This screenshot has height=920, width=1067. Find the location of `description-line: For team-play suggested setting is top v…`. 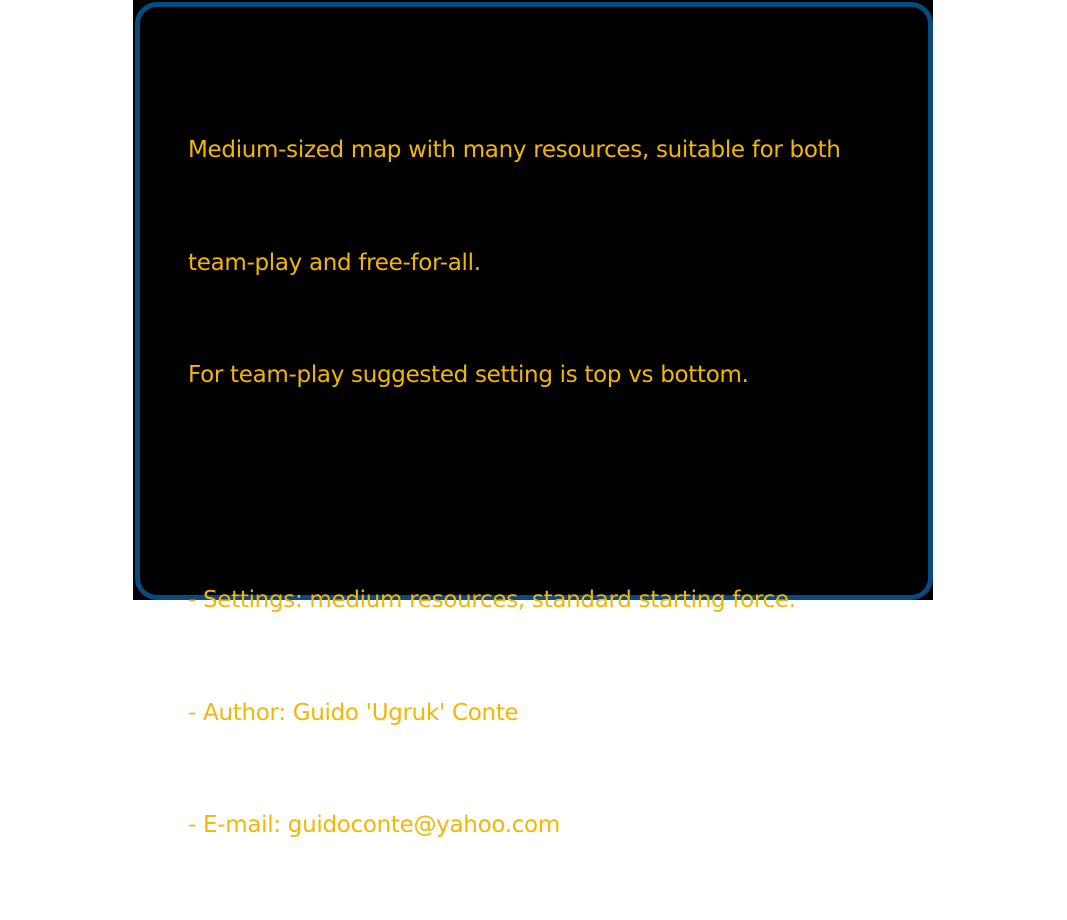

description-line: For team-play suggested setting is top v… is located at coordinates (468, 375).